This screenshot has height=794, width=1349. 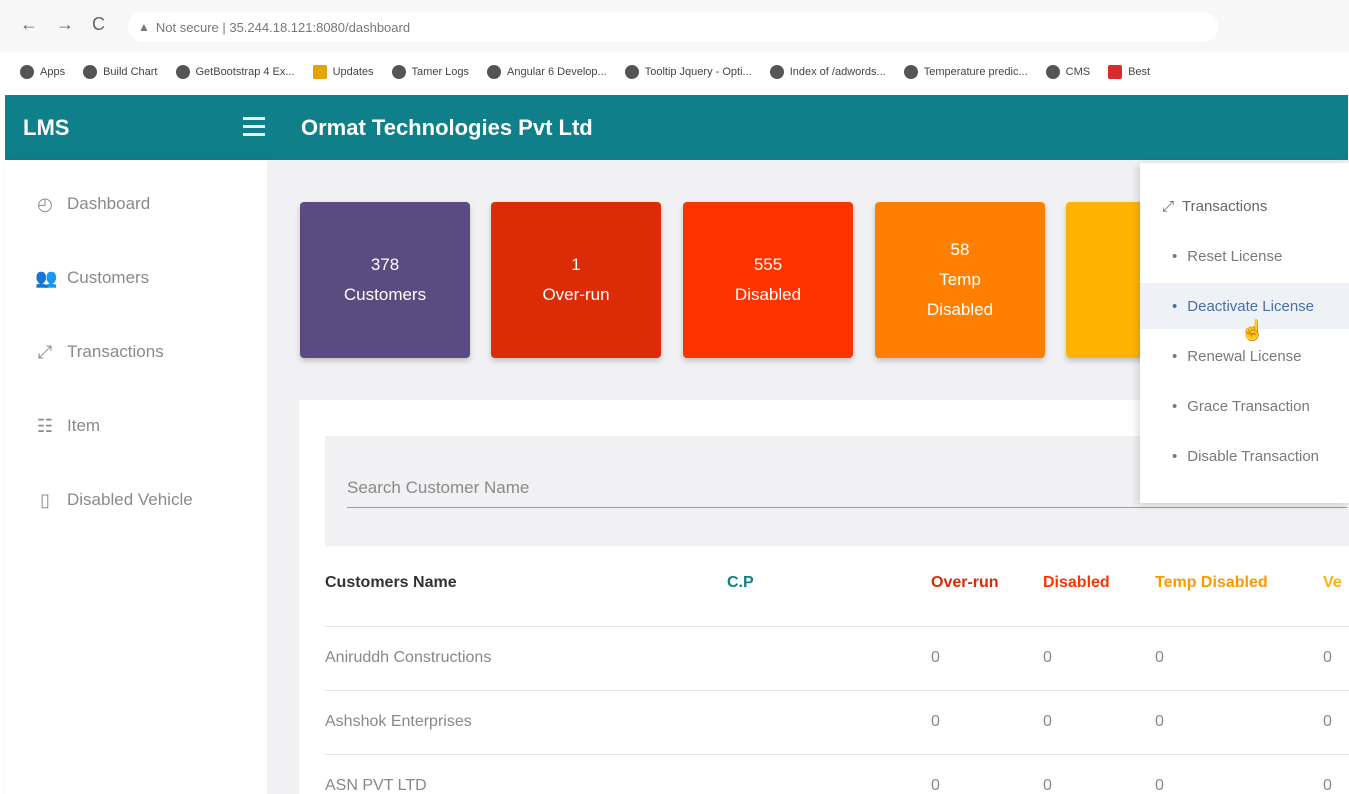 What do you see at coordinates (1076, 583) in the screenshot?
I see `column-header-disabled: Disabled` at bounding box center [1076, 583].